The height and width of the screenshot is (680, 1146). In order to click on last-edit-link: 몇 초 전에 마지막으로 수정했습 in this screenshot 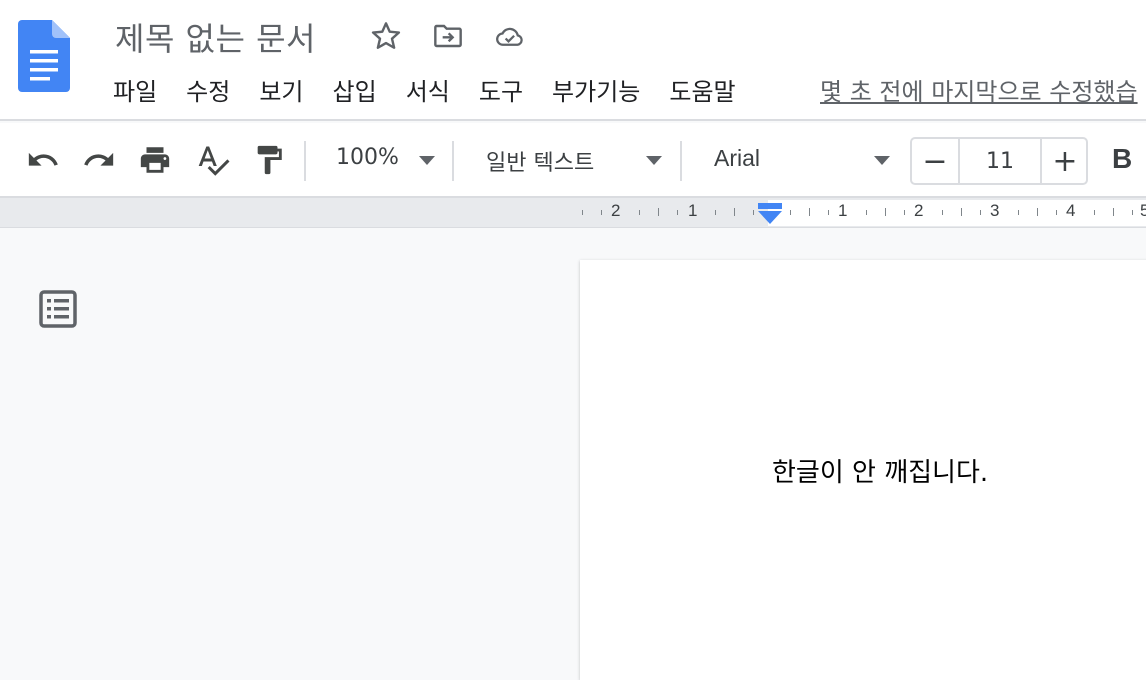, I will do `click(979, 89)`.